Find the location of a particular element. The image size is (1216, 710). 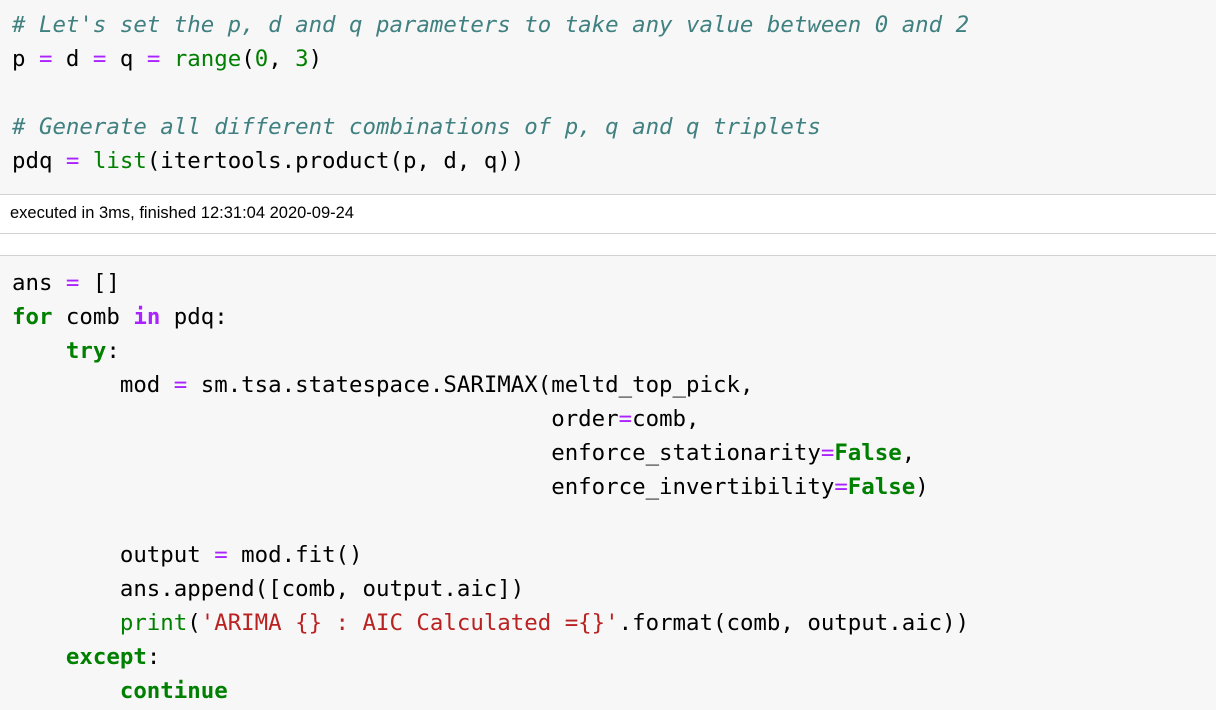

code-token: order is located at coordinates (315, 419).